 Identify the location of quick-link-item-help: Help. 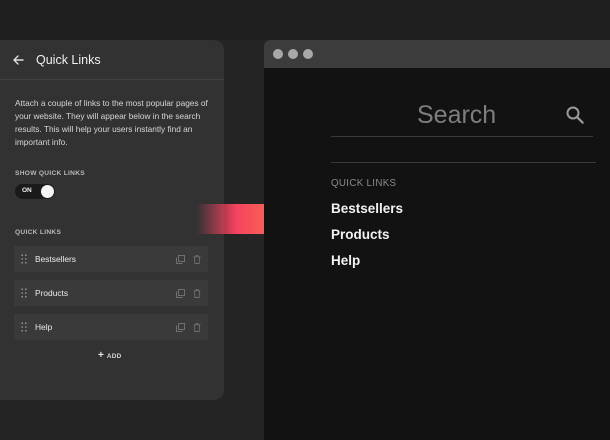
(111, 327).